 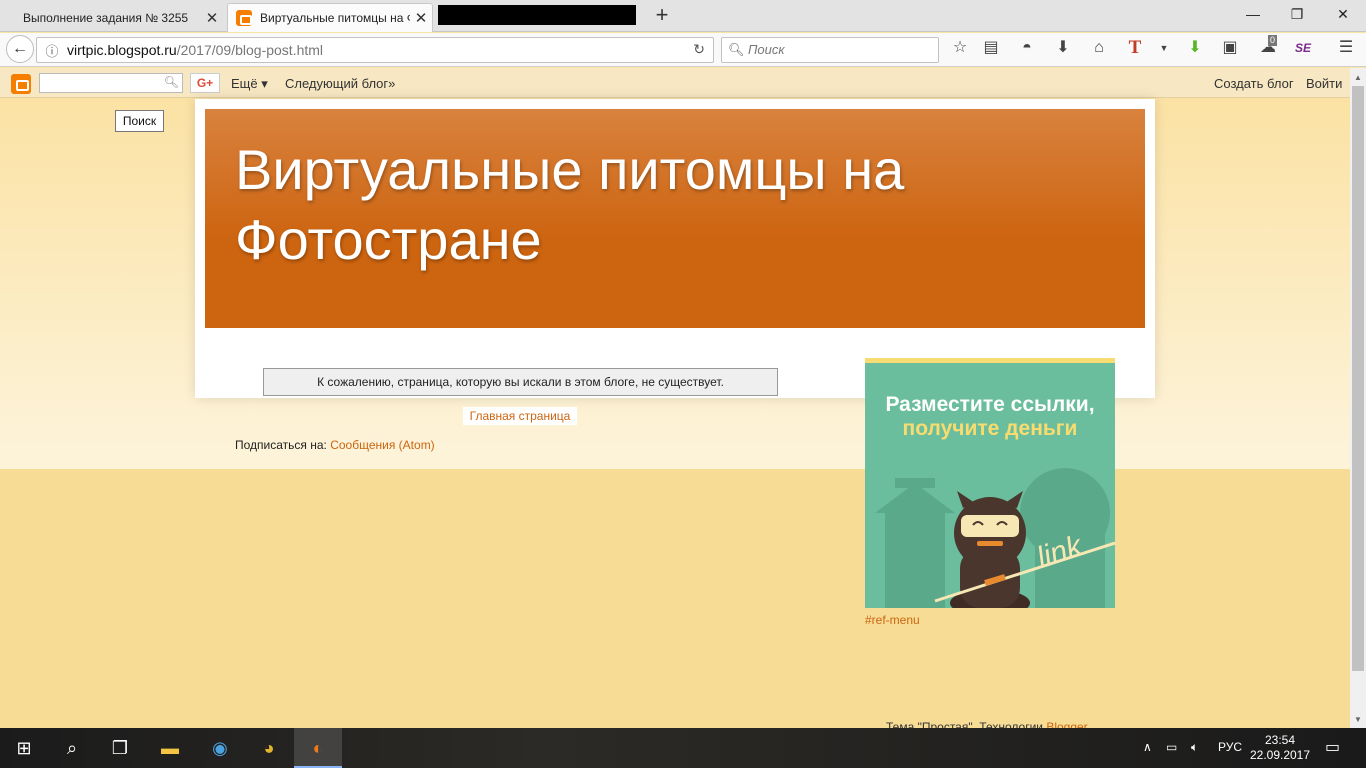 I want to click on create-blog-link: Создать блог, so click(x=1254, y=83).